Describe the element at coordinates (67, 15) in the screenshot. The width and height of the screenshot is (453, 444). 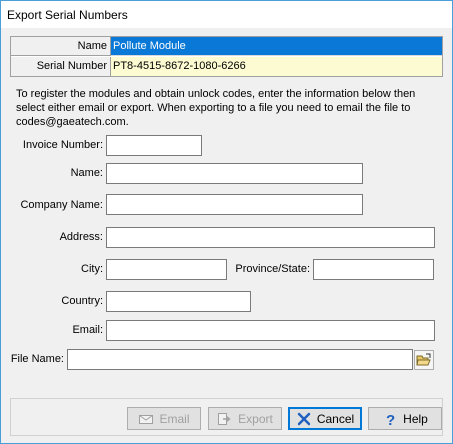
I see `window-title: Export Serial Numbers` at that location.